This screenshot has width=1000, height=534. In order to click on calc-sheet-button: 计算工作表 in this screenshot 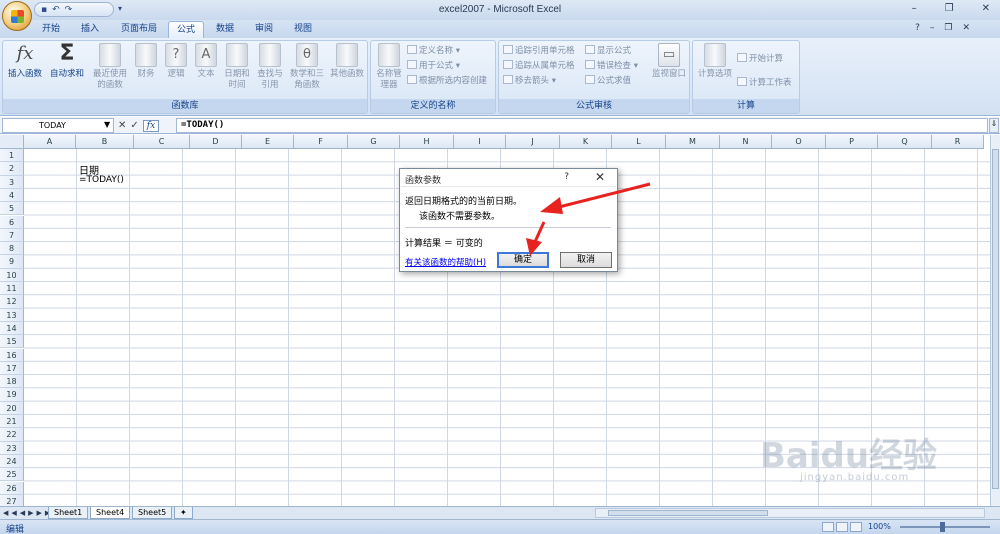, I will do `click(764, 83)`.